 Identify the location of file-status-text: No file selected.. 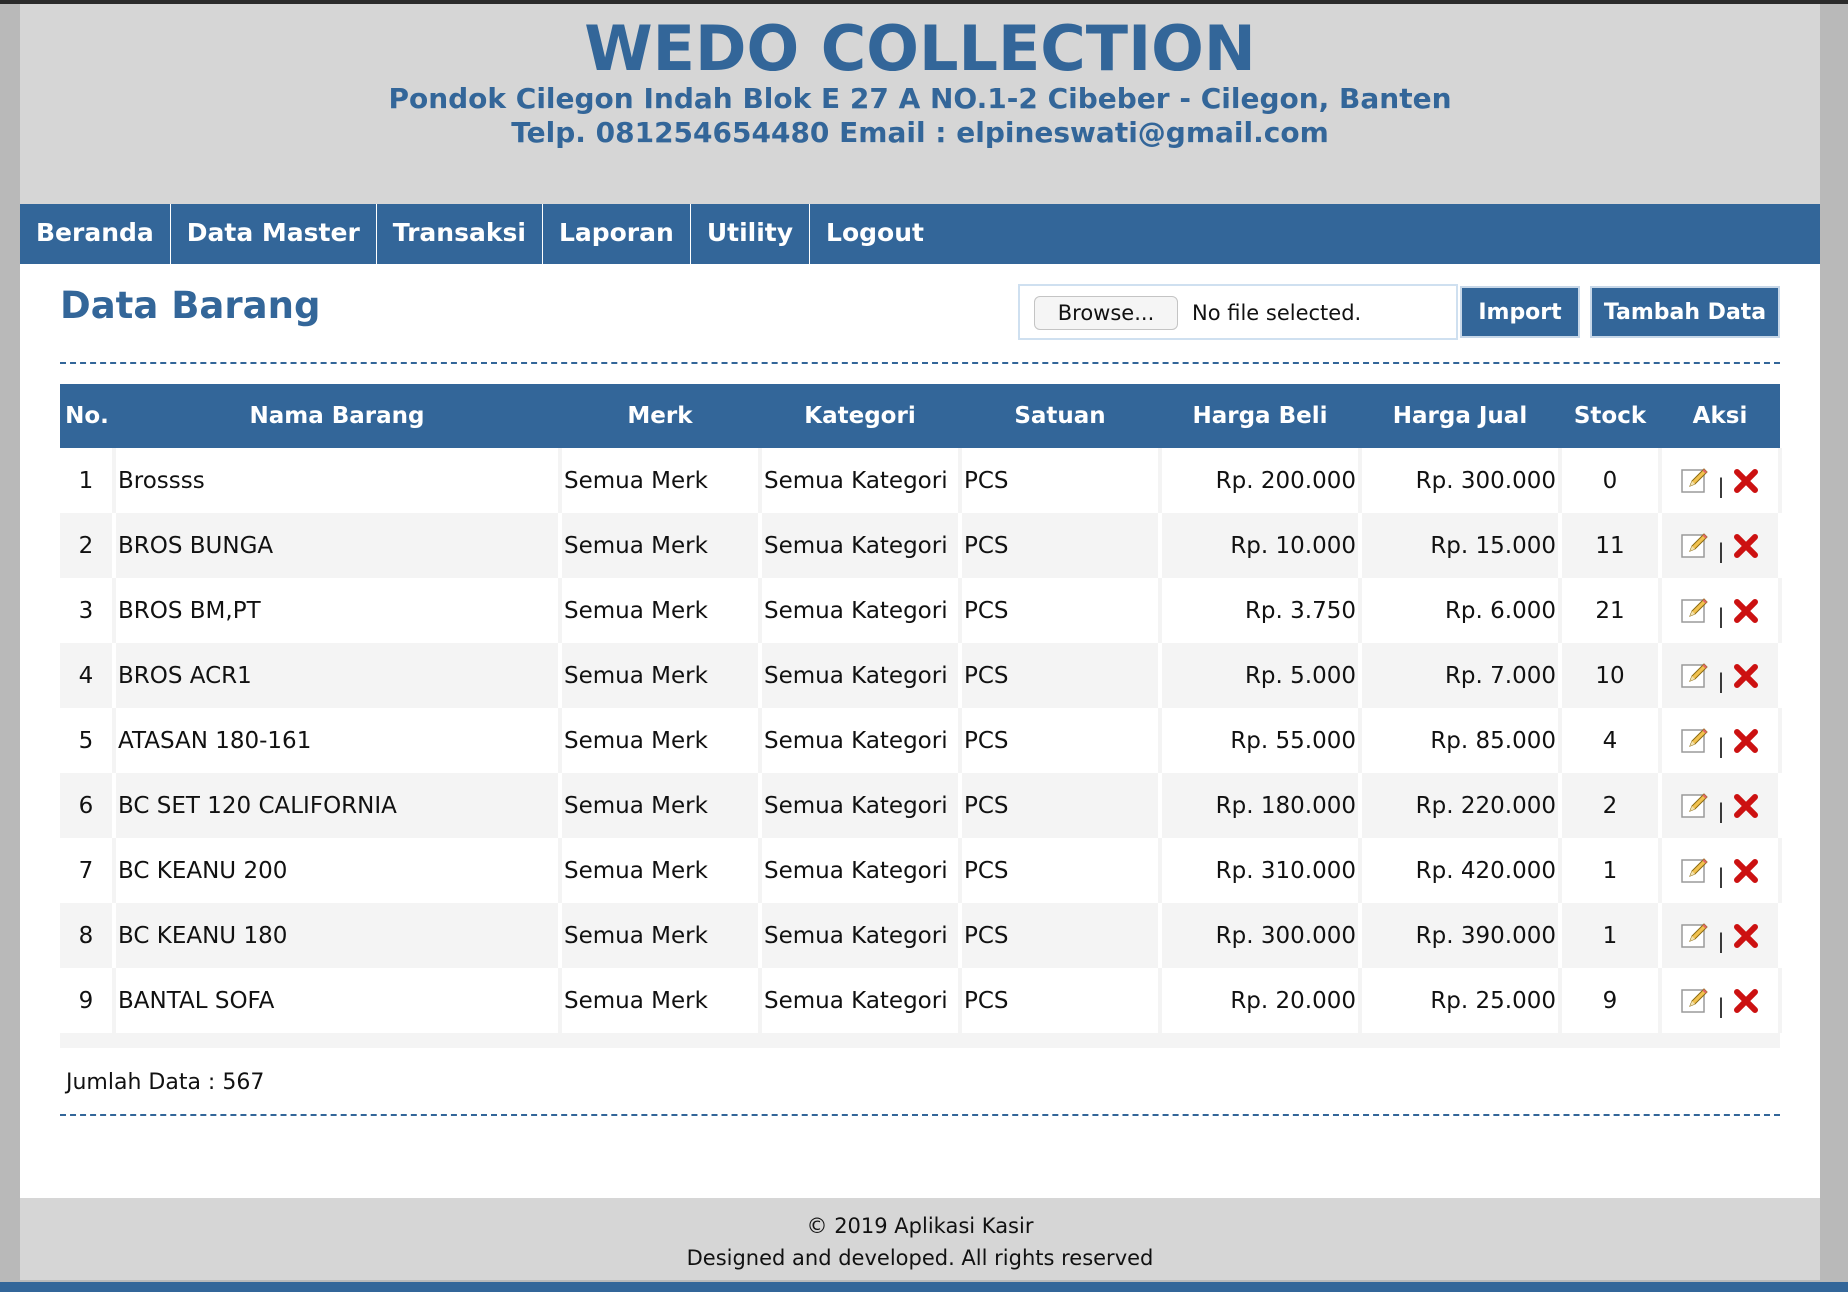
(1277, 313).